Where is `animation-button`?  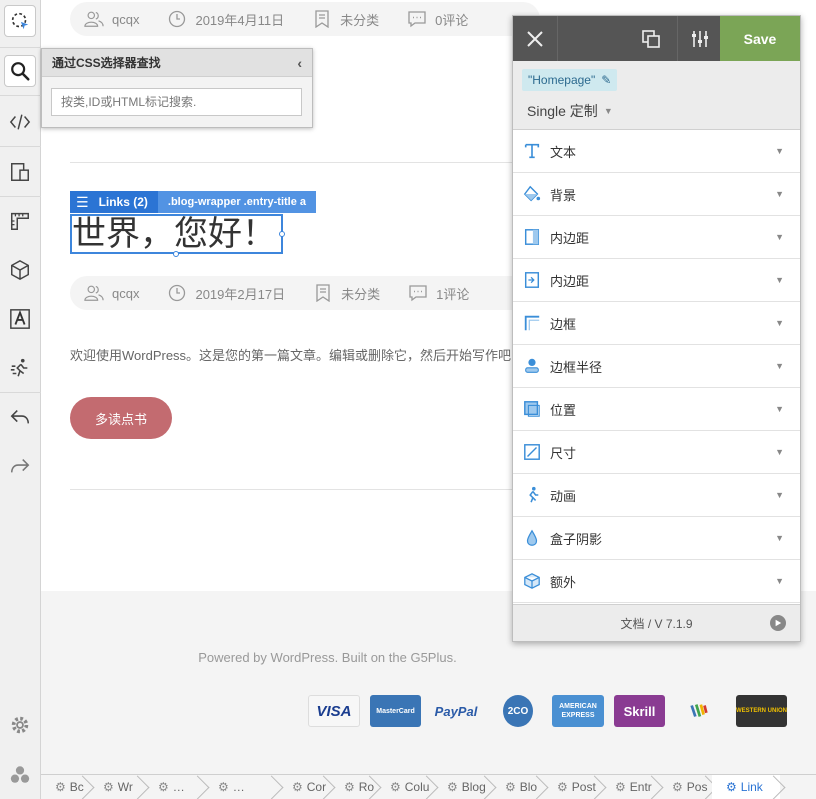 animation-button is located at coordinates (20, 368).